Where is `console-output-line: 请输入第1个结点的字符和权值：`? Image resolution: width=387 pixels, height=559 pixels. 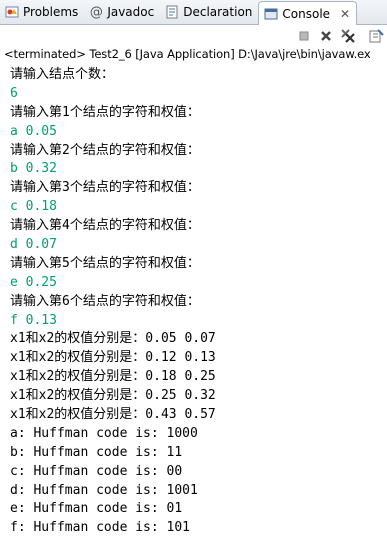 console-output-line: 请输入第1个结点的字符和权值： is located at coordinates (105, 112).